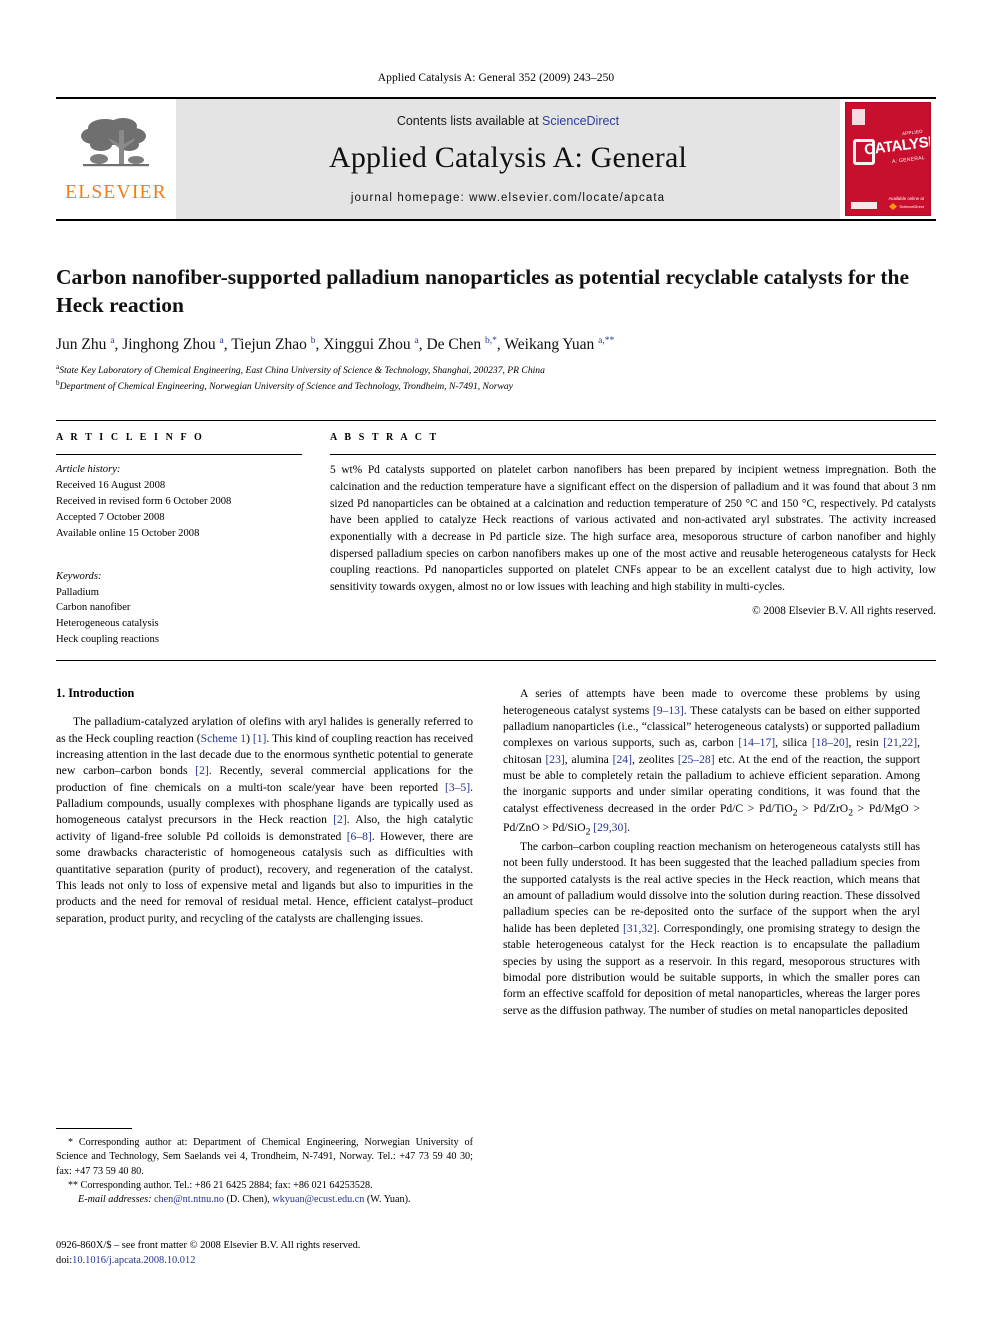  Describe the element at coordinates (580, 121) in the screenshot. I see `sciencedirect-link: ScienceDirect` at that location.